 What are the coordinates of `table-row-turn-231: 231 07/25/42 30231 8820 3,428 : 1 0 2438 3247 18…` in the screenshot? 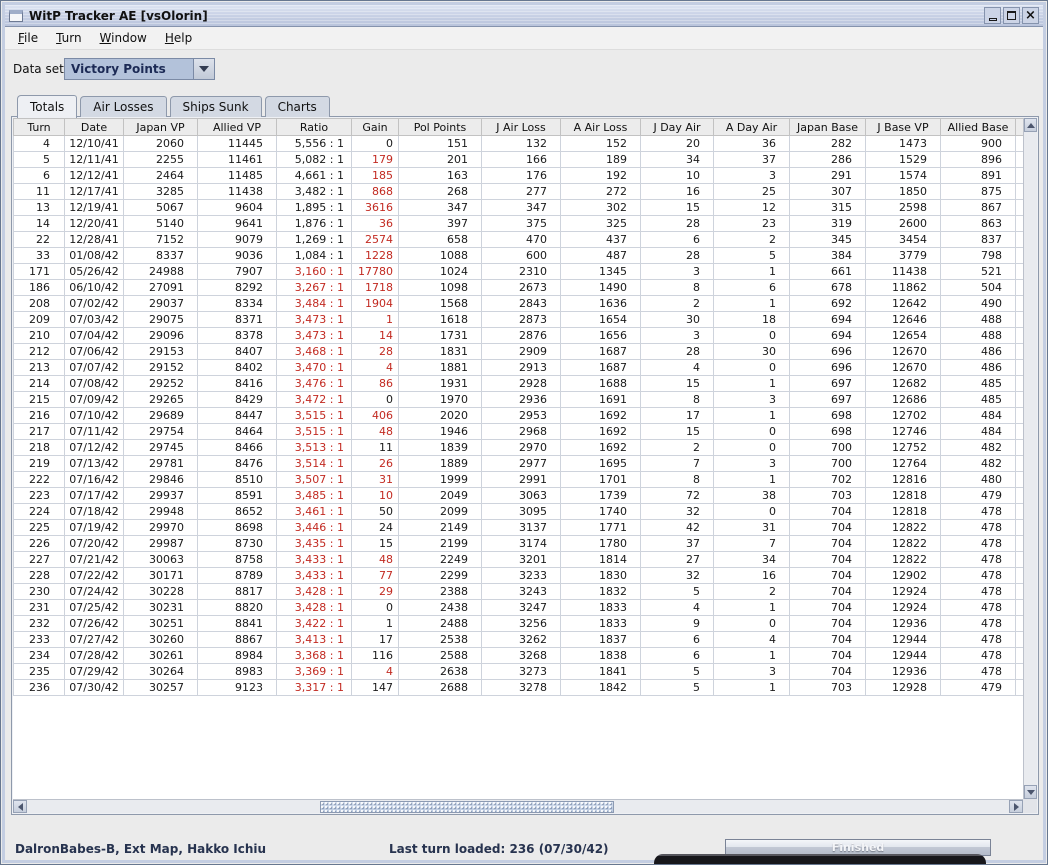 It's located at (518, 607).